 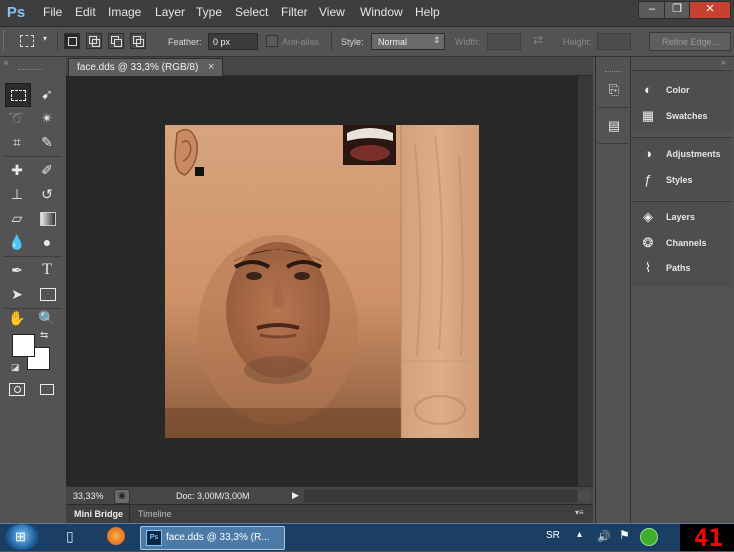 What do you see at coordinates (17, 270) in the screenshot?
I see `pen-tool: ✒` at bounding box center [17, 270].